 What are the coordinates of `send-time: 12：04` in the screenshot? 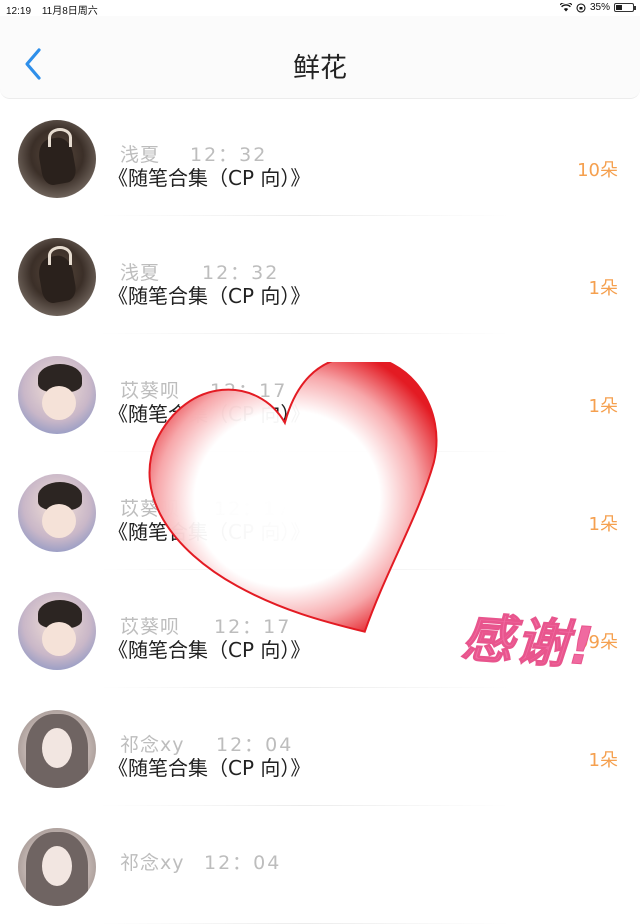 It's located at (243, 863).